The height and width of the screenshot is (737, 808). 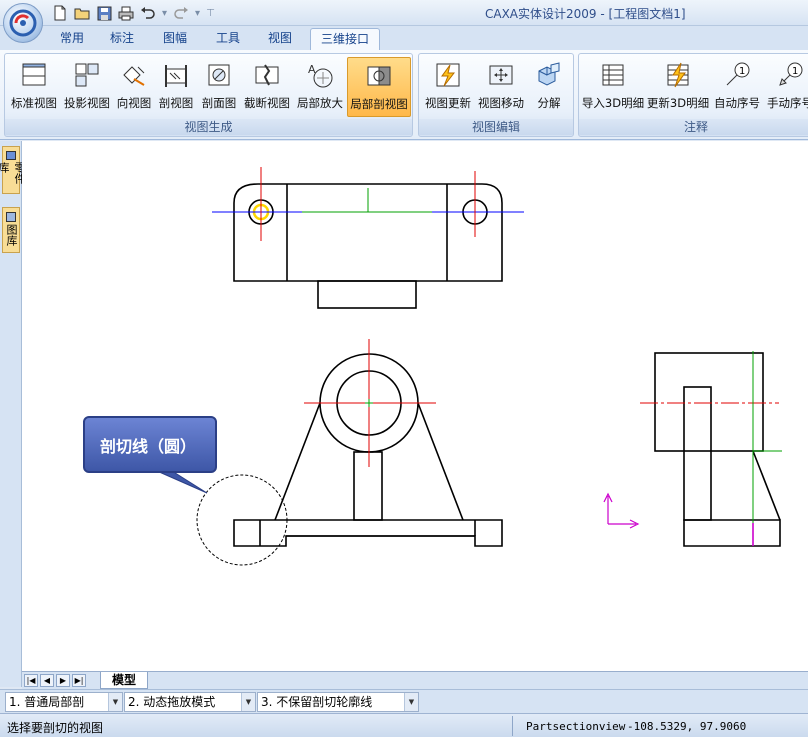 I want to click on side-tab-parts-library: 零件库, so click(x=13, y=170).